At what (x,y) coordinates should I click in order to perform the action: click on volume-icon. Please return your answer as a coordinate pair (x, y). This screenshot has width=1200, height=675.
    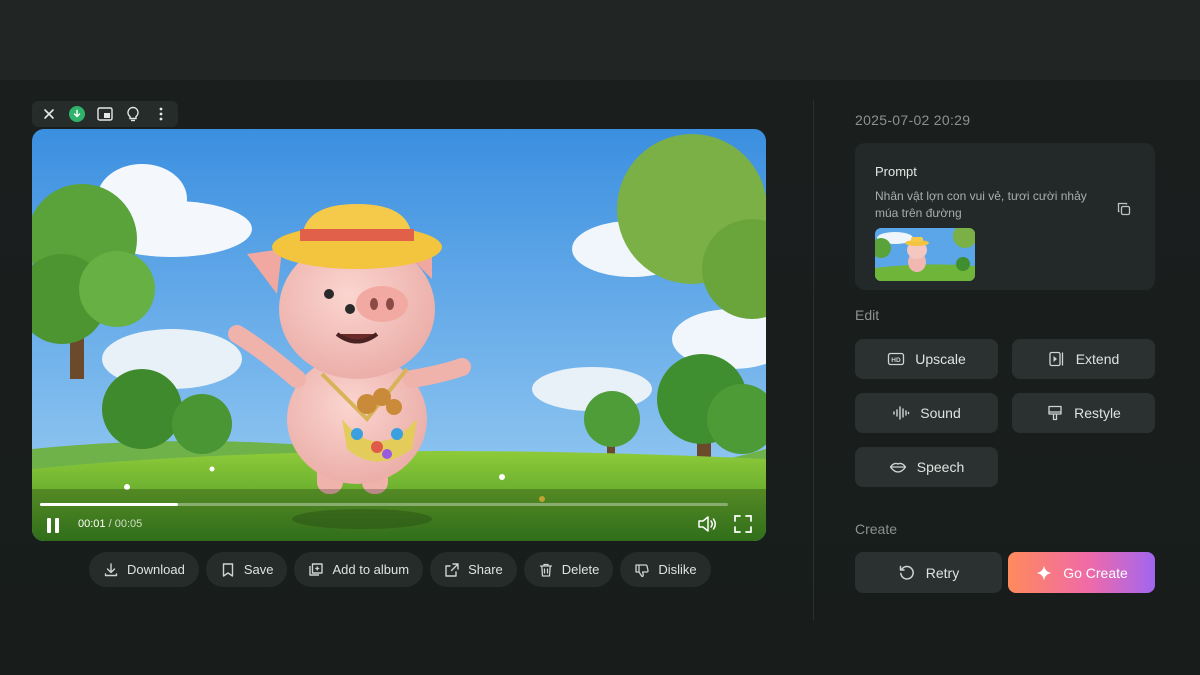
    Looking at the image, I should click on (707, 524).